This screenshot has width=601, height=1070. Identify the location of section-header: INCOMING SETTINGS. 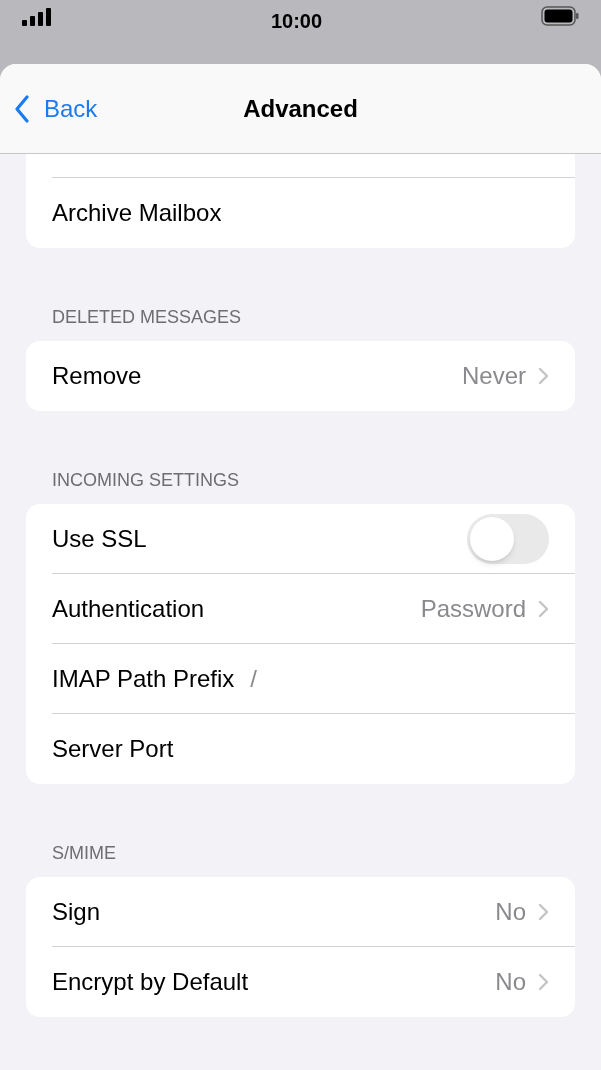
(145, 480).